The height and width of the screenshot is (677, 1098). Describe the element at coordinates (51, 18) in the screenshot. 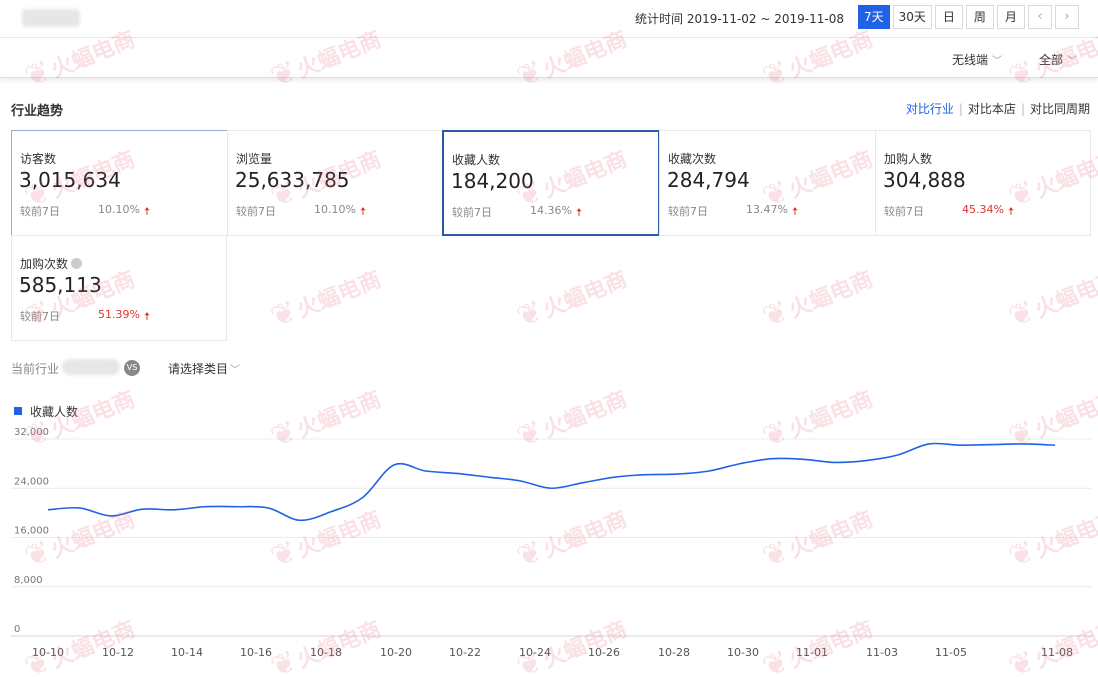

I see `blurred-shop-name` at that location.